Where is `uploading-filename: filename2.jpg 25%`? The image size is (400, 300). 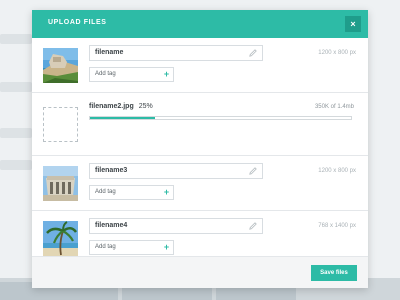
uploading-filename: filename2.jpg 25% is located at coordinates (121, 106).